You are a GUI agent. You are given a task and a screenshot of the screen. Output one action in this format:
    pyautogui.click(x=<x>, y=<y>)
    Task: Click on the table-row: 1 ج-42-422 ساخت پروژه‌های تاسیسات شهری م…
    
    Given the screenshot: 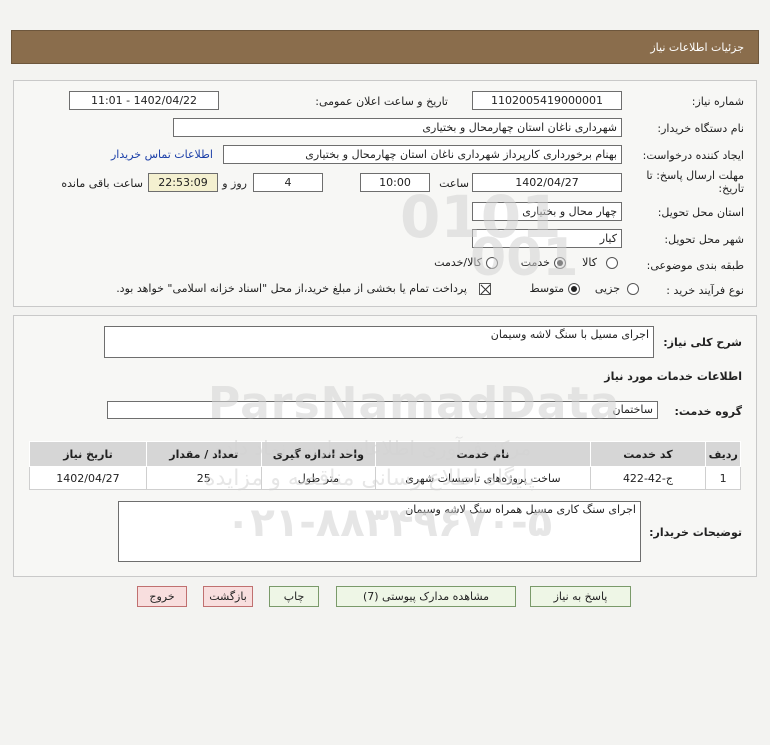 What is the action you would take?
    pyautogui.click(x=385, y=478)
    